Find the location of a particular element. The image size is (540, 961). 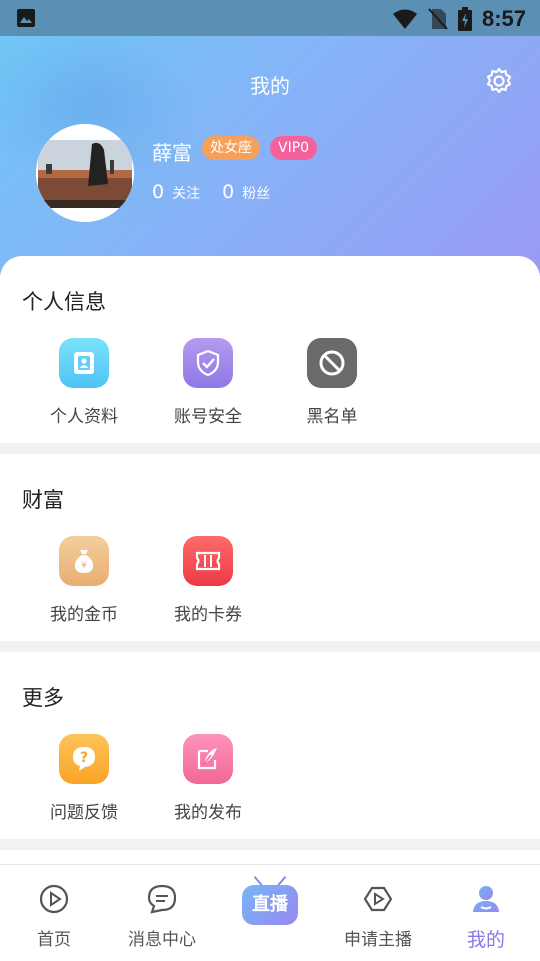

menu-item-account-security: 账号安全 is located at coordinates (208, 382).